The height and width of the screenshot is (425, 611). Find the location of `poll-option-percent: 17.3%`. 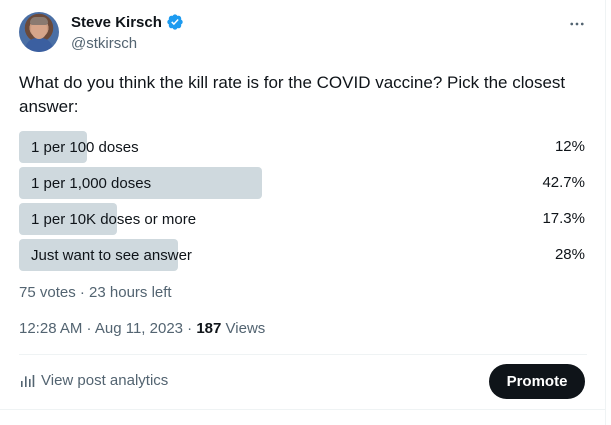

poll-option-percent: 17.3% is located at coordinates (563, 218).